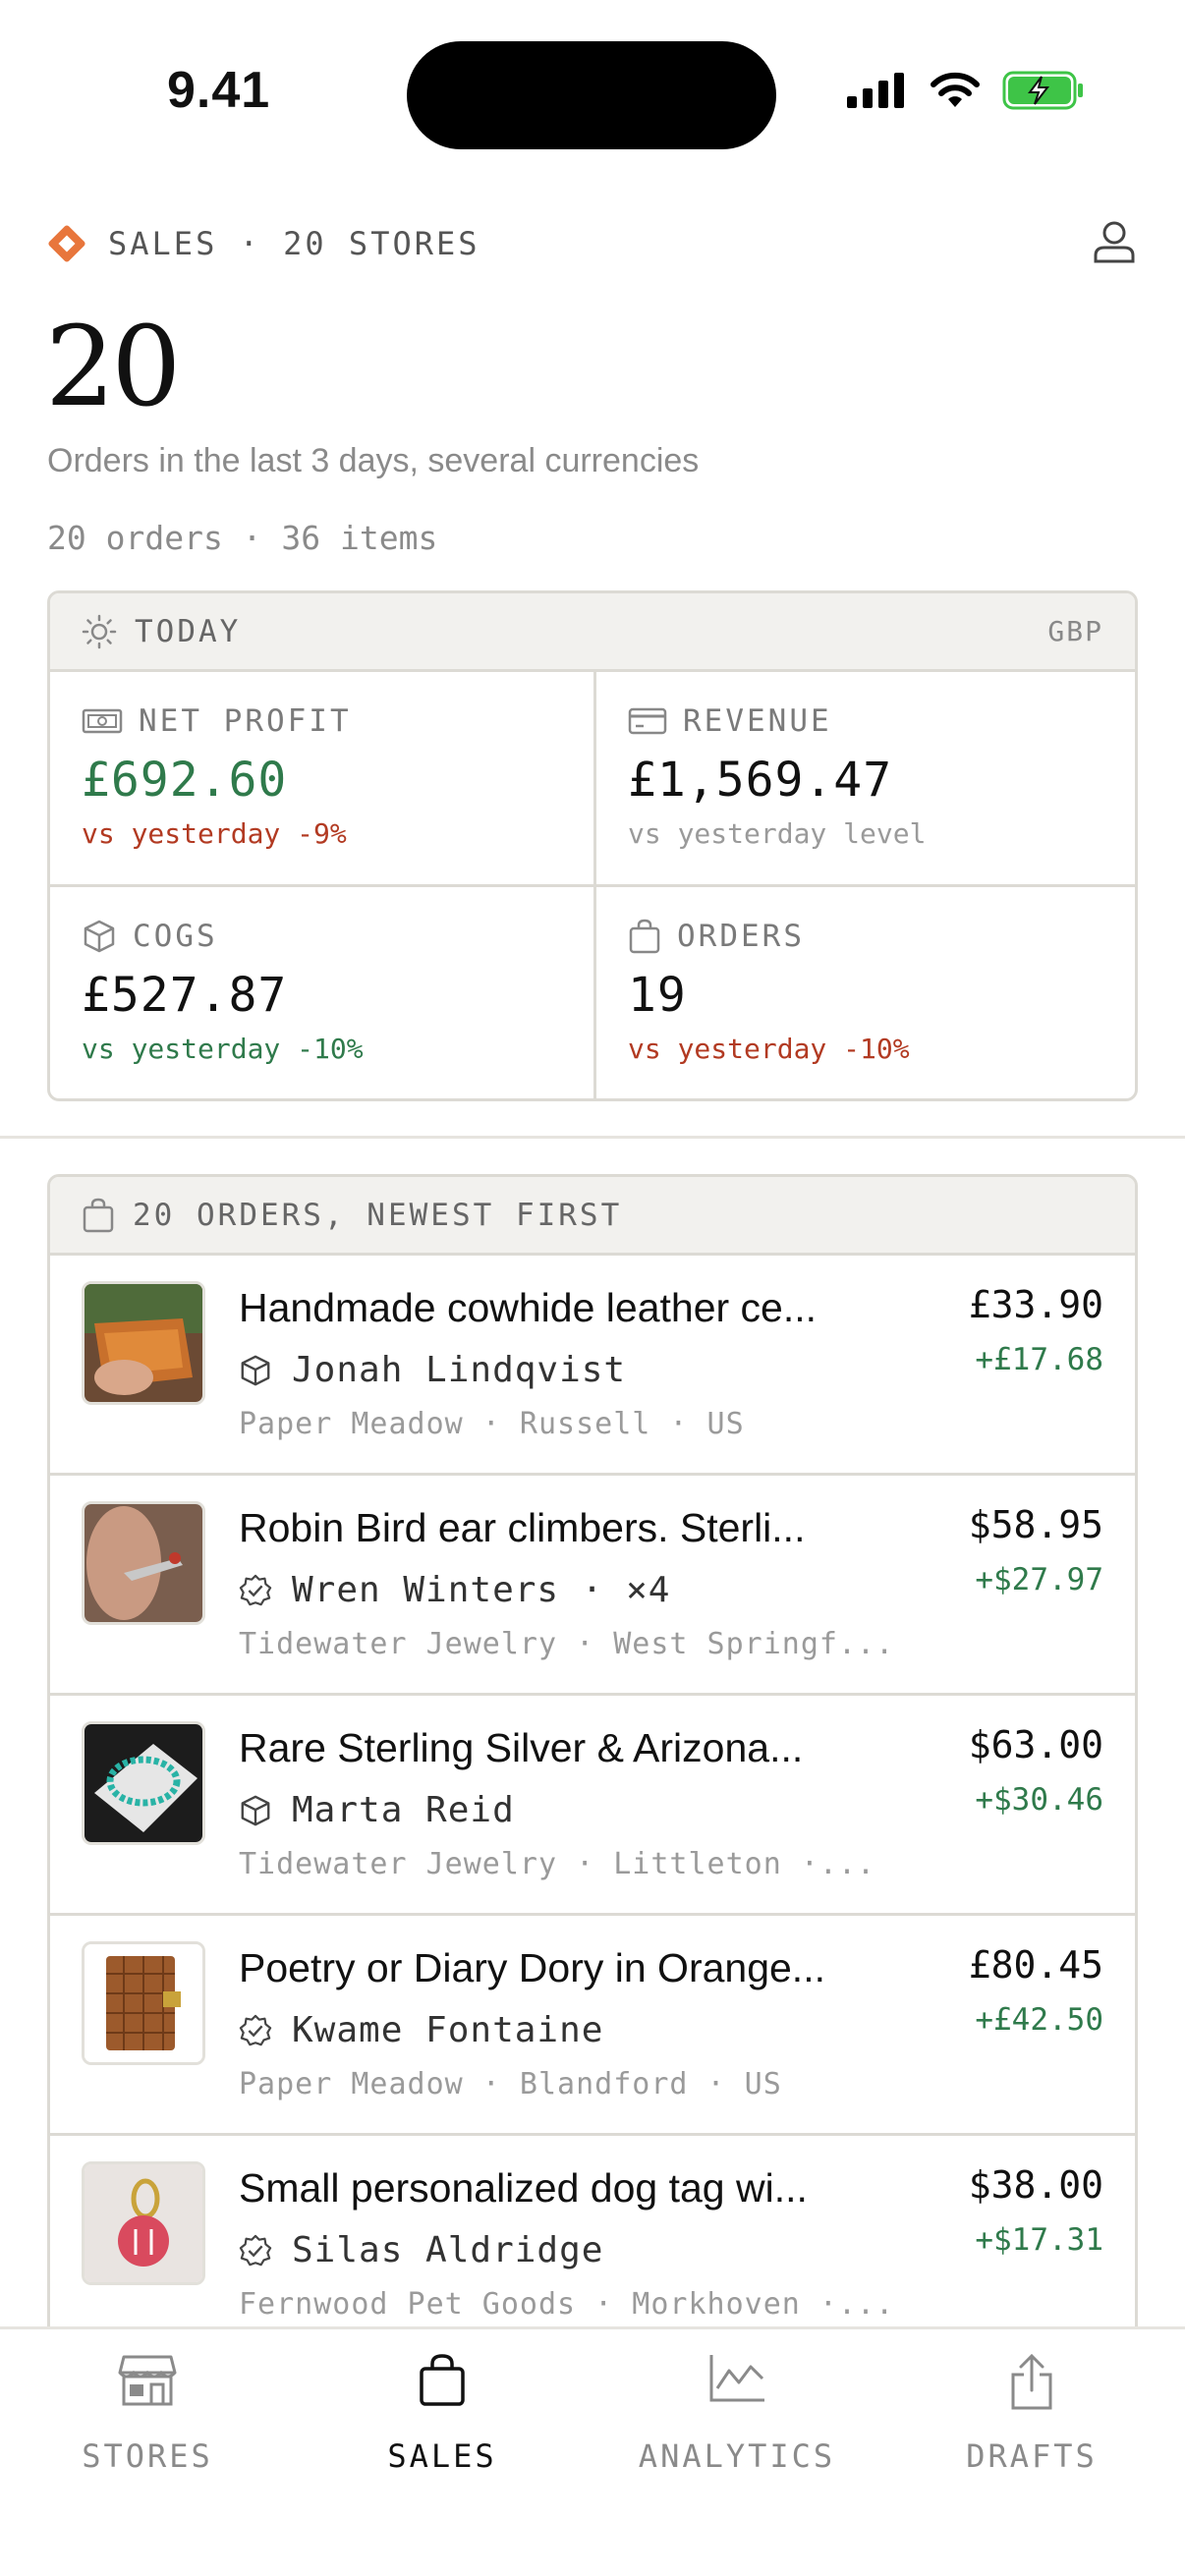 This screenshot has width=1185, height=2576. I want to click on order-buyer: Wren Winters · ×4, so click(455, 1590).